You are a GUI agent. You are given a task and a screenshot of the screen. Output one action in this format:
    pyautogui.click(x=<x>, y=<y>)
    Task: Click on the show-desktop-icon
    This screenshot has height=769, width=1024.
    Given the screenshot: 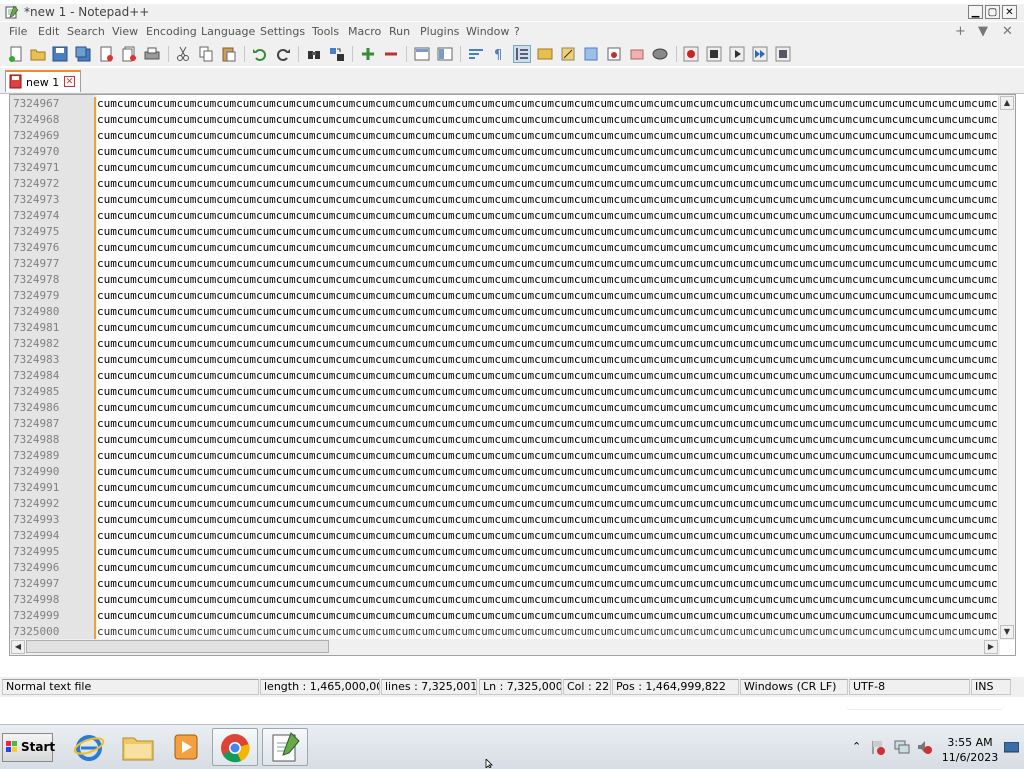 What is the action you would take?
    pyautogui.click(x=1011, y=748)
    